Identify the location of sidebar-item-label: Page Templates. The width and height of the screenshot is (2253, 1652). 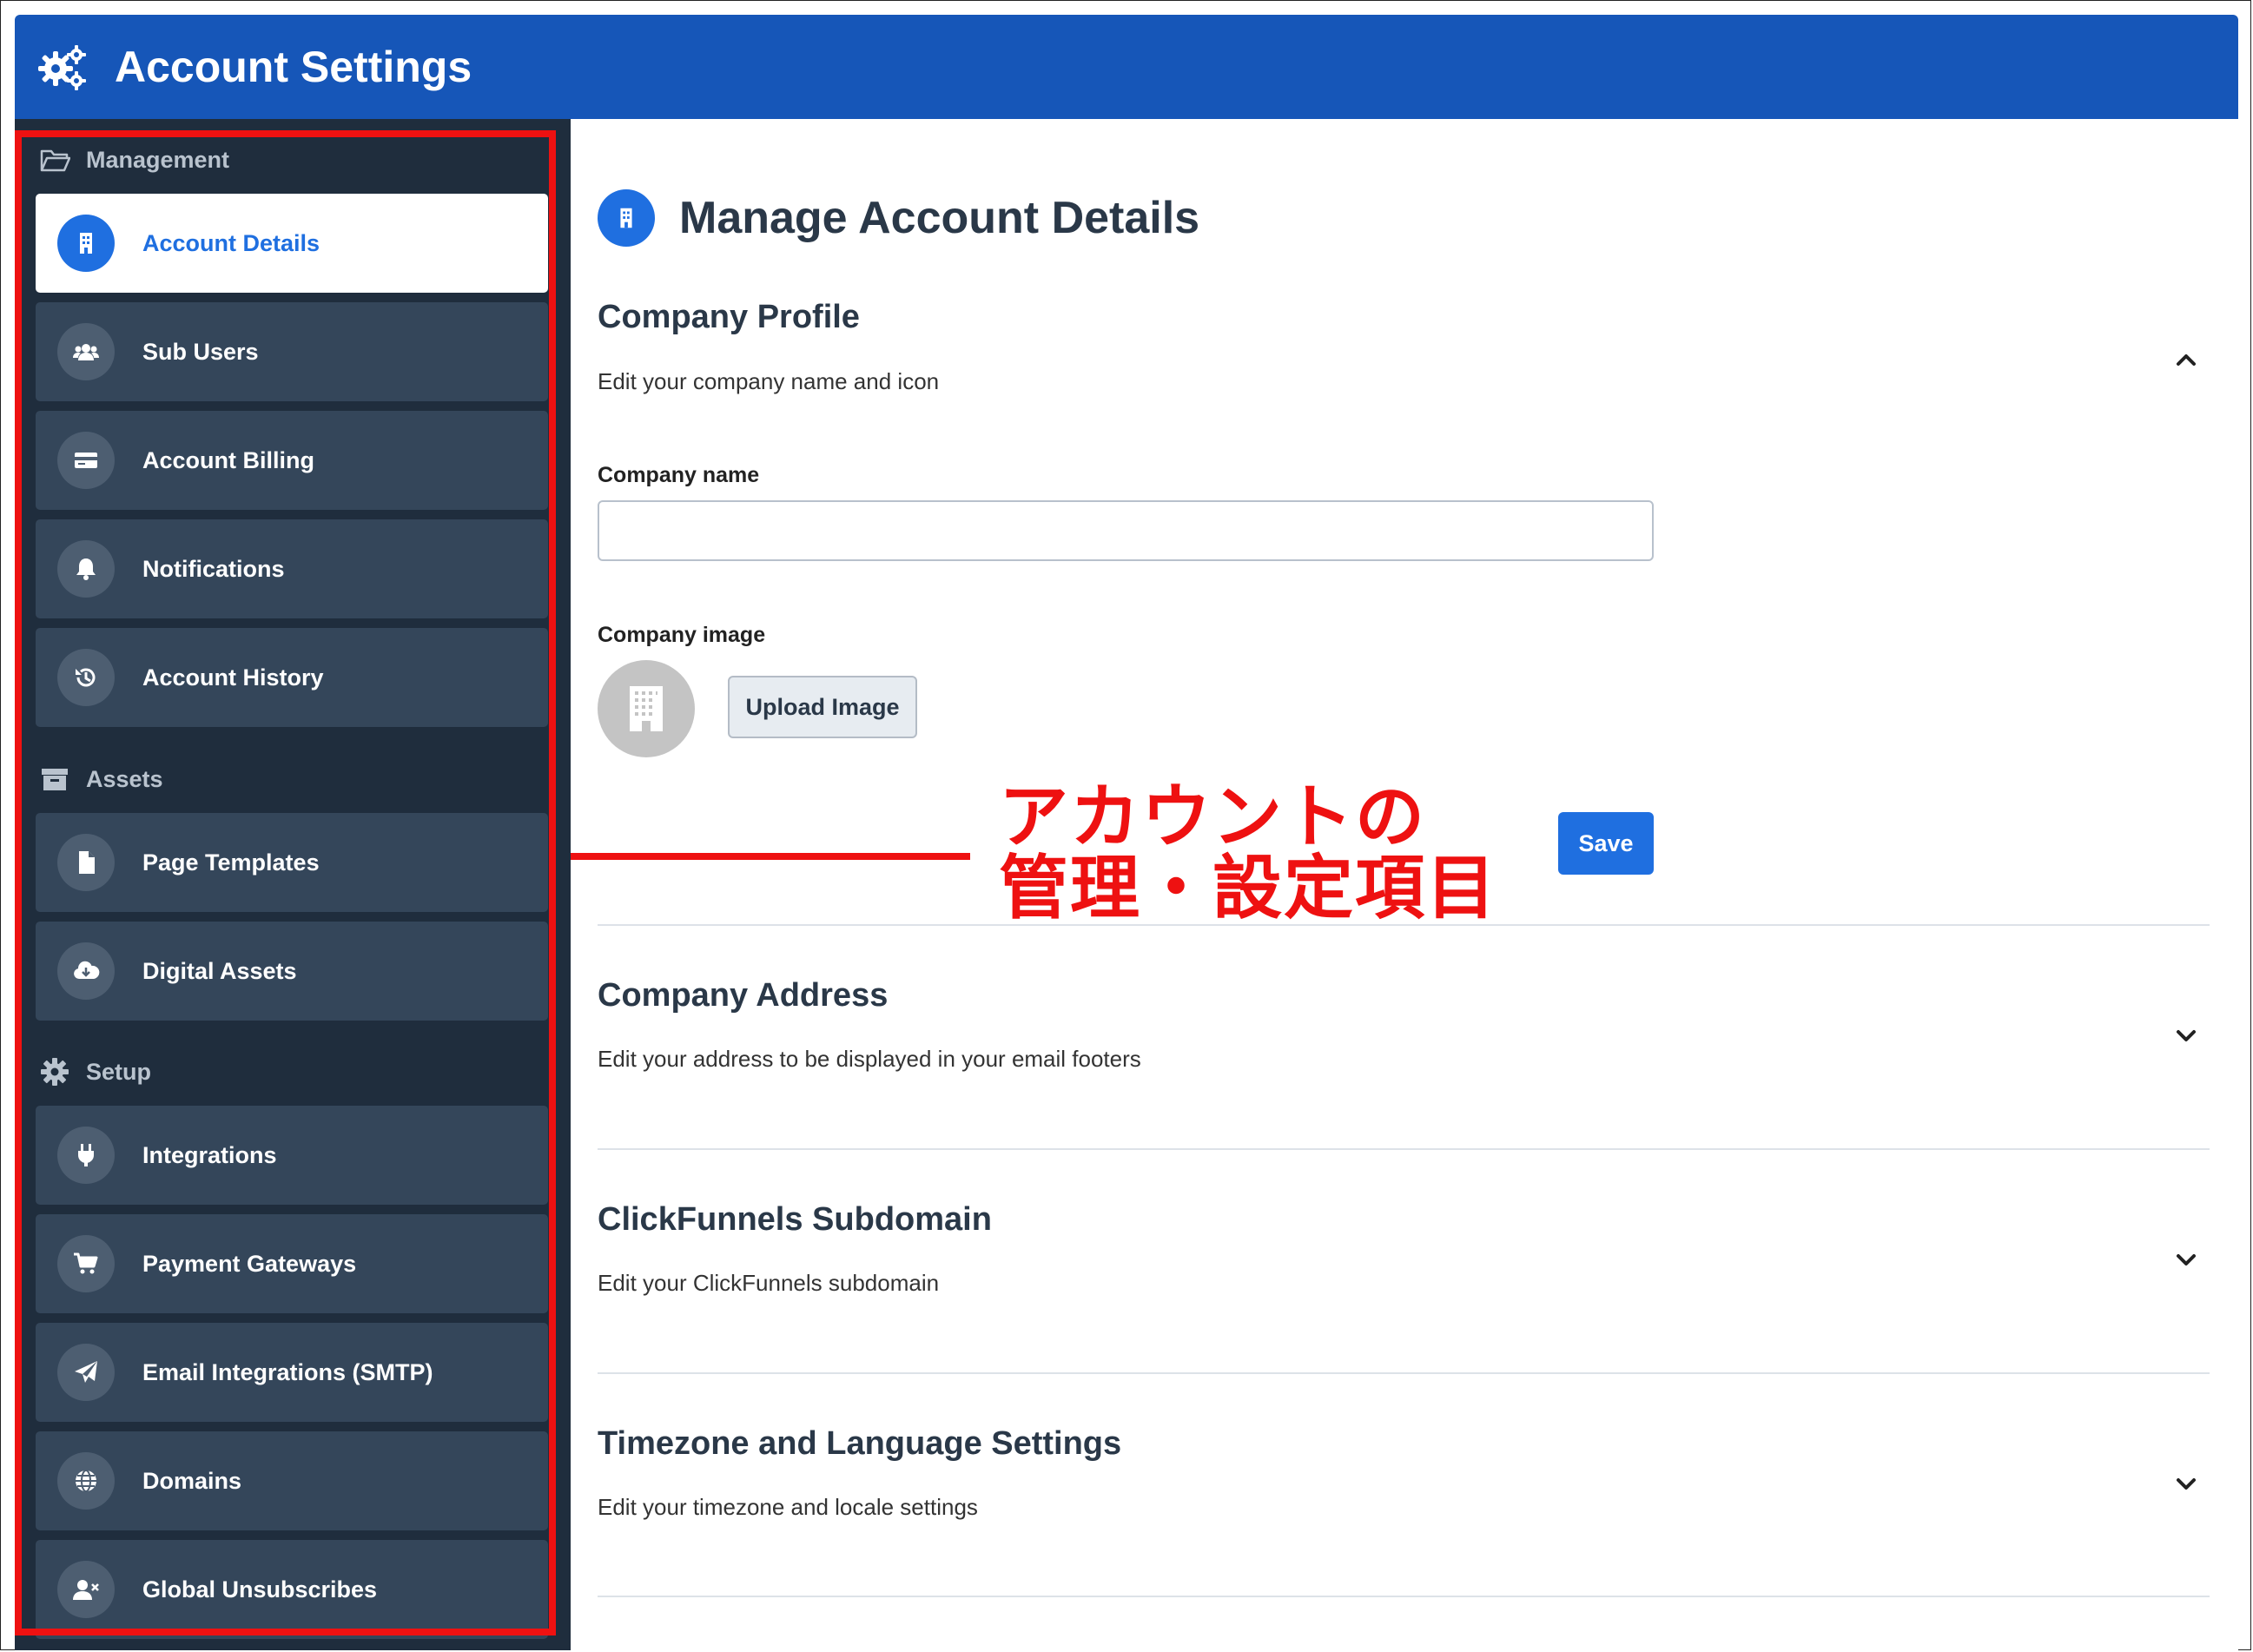
(231, 862).